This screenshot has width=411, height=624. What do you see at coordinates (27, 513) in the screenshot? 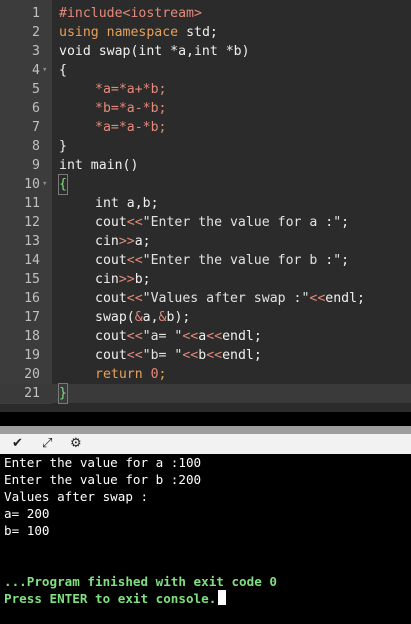
I see `console-line: a= 200` at bounding box center [27, 513].